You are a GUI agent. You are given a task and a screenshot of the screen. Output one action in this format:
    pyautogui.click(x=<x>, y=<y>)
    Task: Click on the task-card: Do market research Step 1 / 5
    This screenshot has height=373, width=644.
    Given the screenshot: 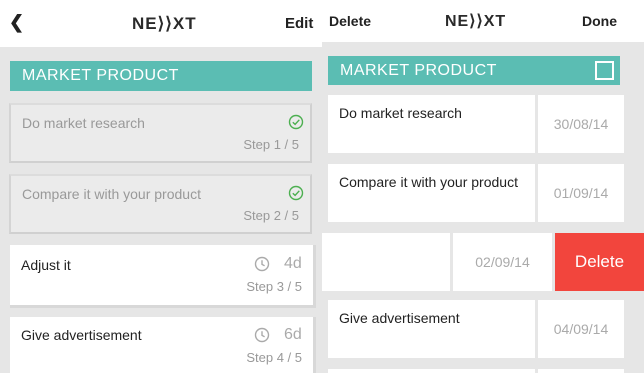 What is the action you would take?
    pyautogui.click(x=160, y=133)
    